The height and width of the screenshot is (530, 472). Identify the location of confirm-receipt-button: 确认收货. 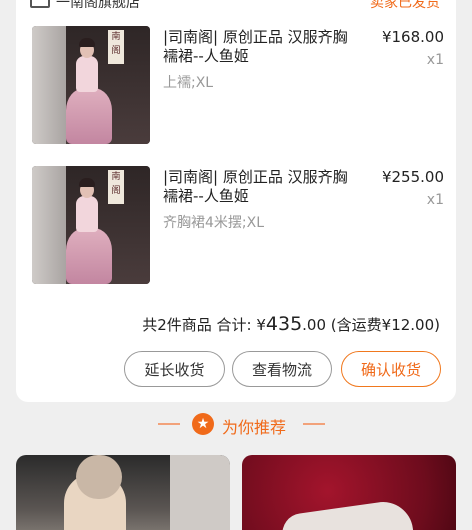
(391, 369).